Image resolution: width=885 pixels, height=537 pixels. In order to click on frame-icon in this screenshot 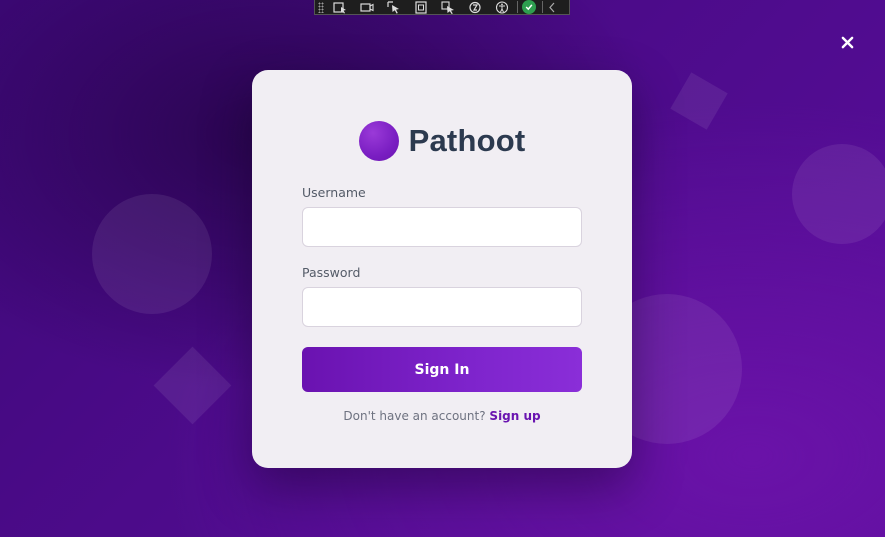, I will do `click(421, 7)`.